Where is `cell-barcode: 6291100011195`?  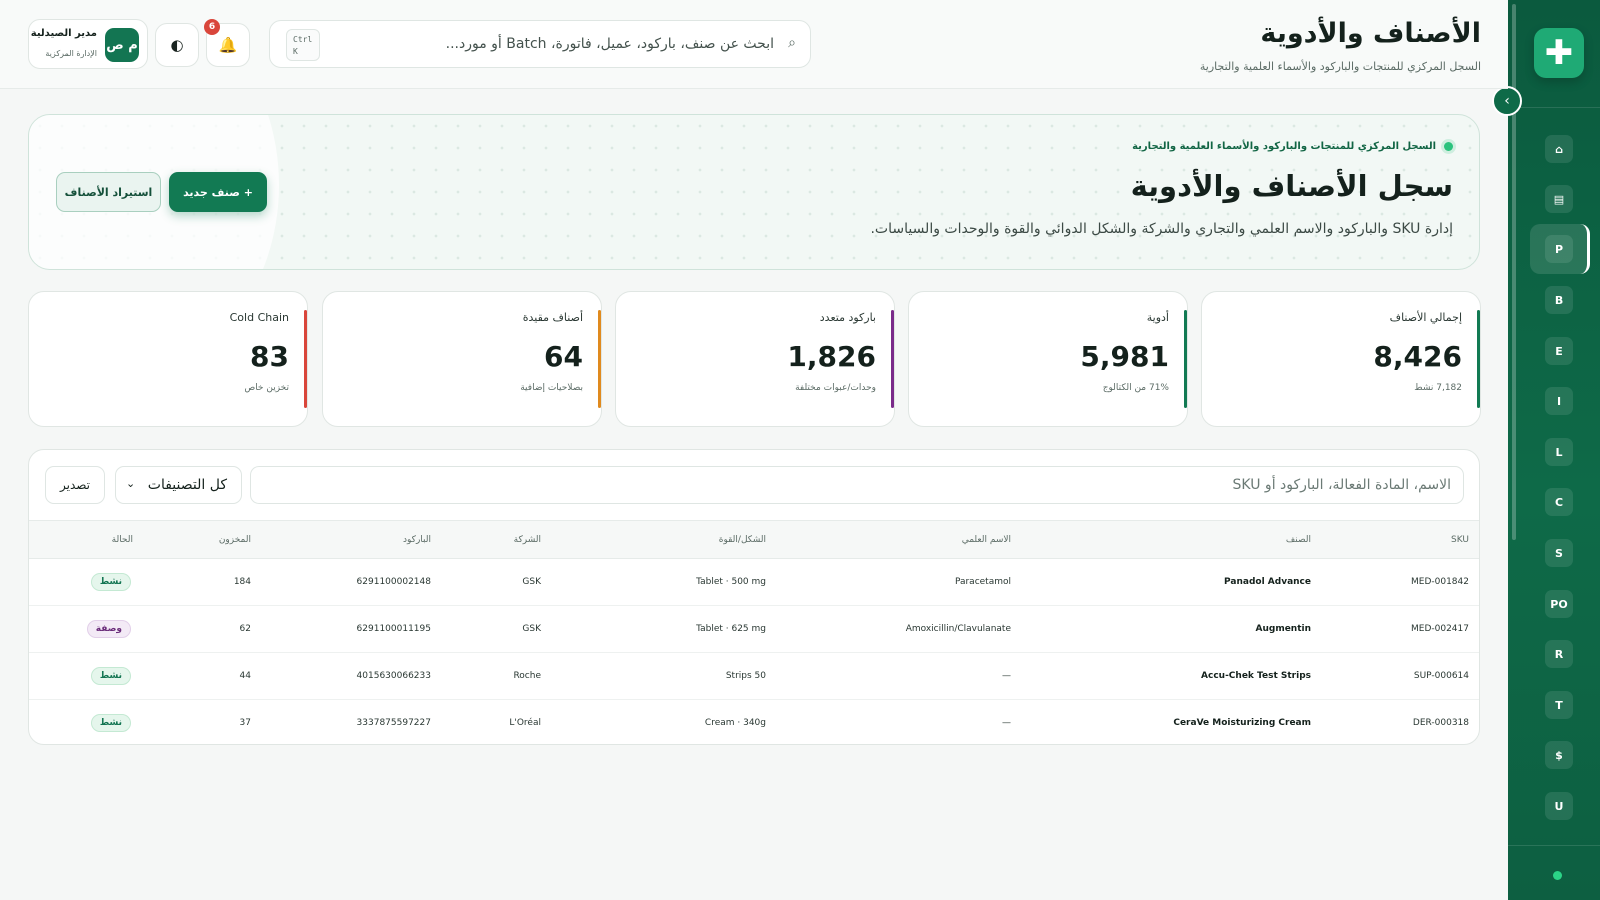 cell-barcode: 6291100011195 is located at coordinates (393, 629).